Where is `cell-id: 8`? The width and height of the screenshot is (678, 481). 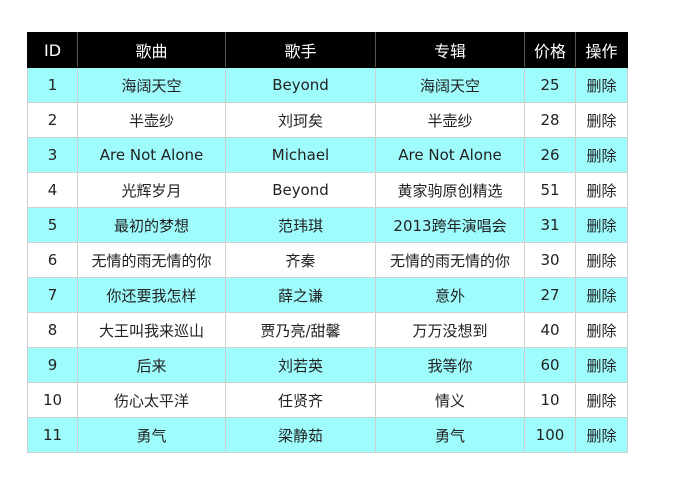
cell-id: 8 is located at coordinates (52, 330).